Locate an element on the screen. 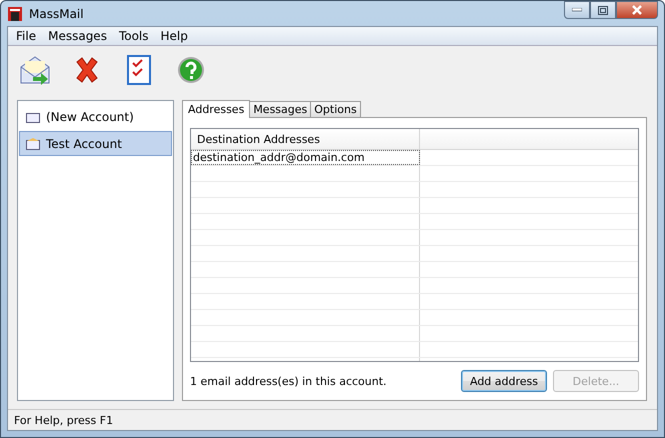  maximize-button is located at coordinates (603, 10).